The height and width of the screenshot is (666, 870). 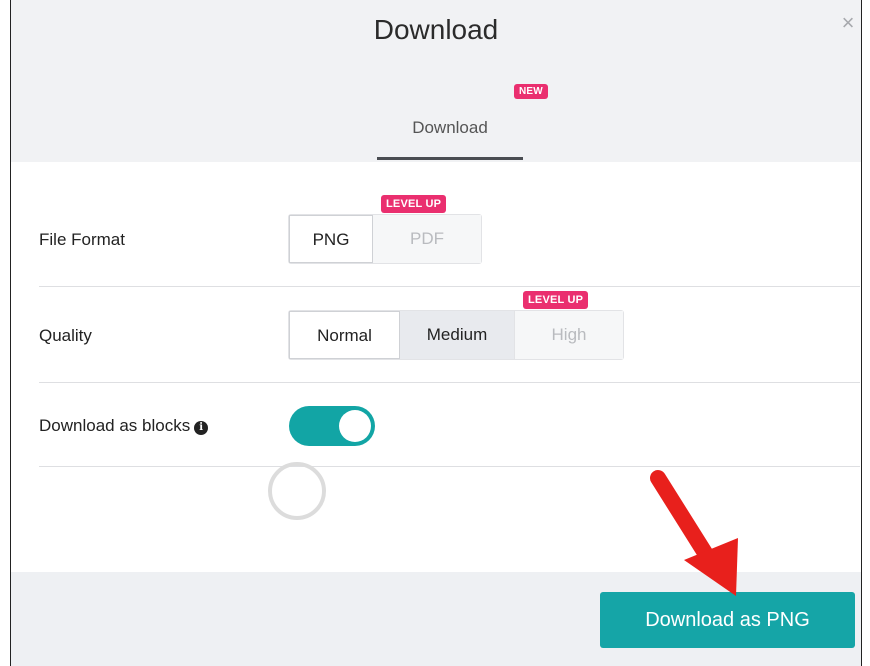 What do you see at coordinates (427, 239) in the screenshot?
I see `format-option-pdf: PDF` at bounding box center [427, 239].